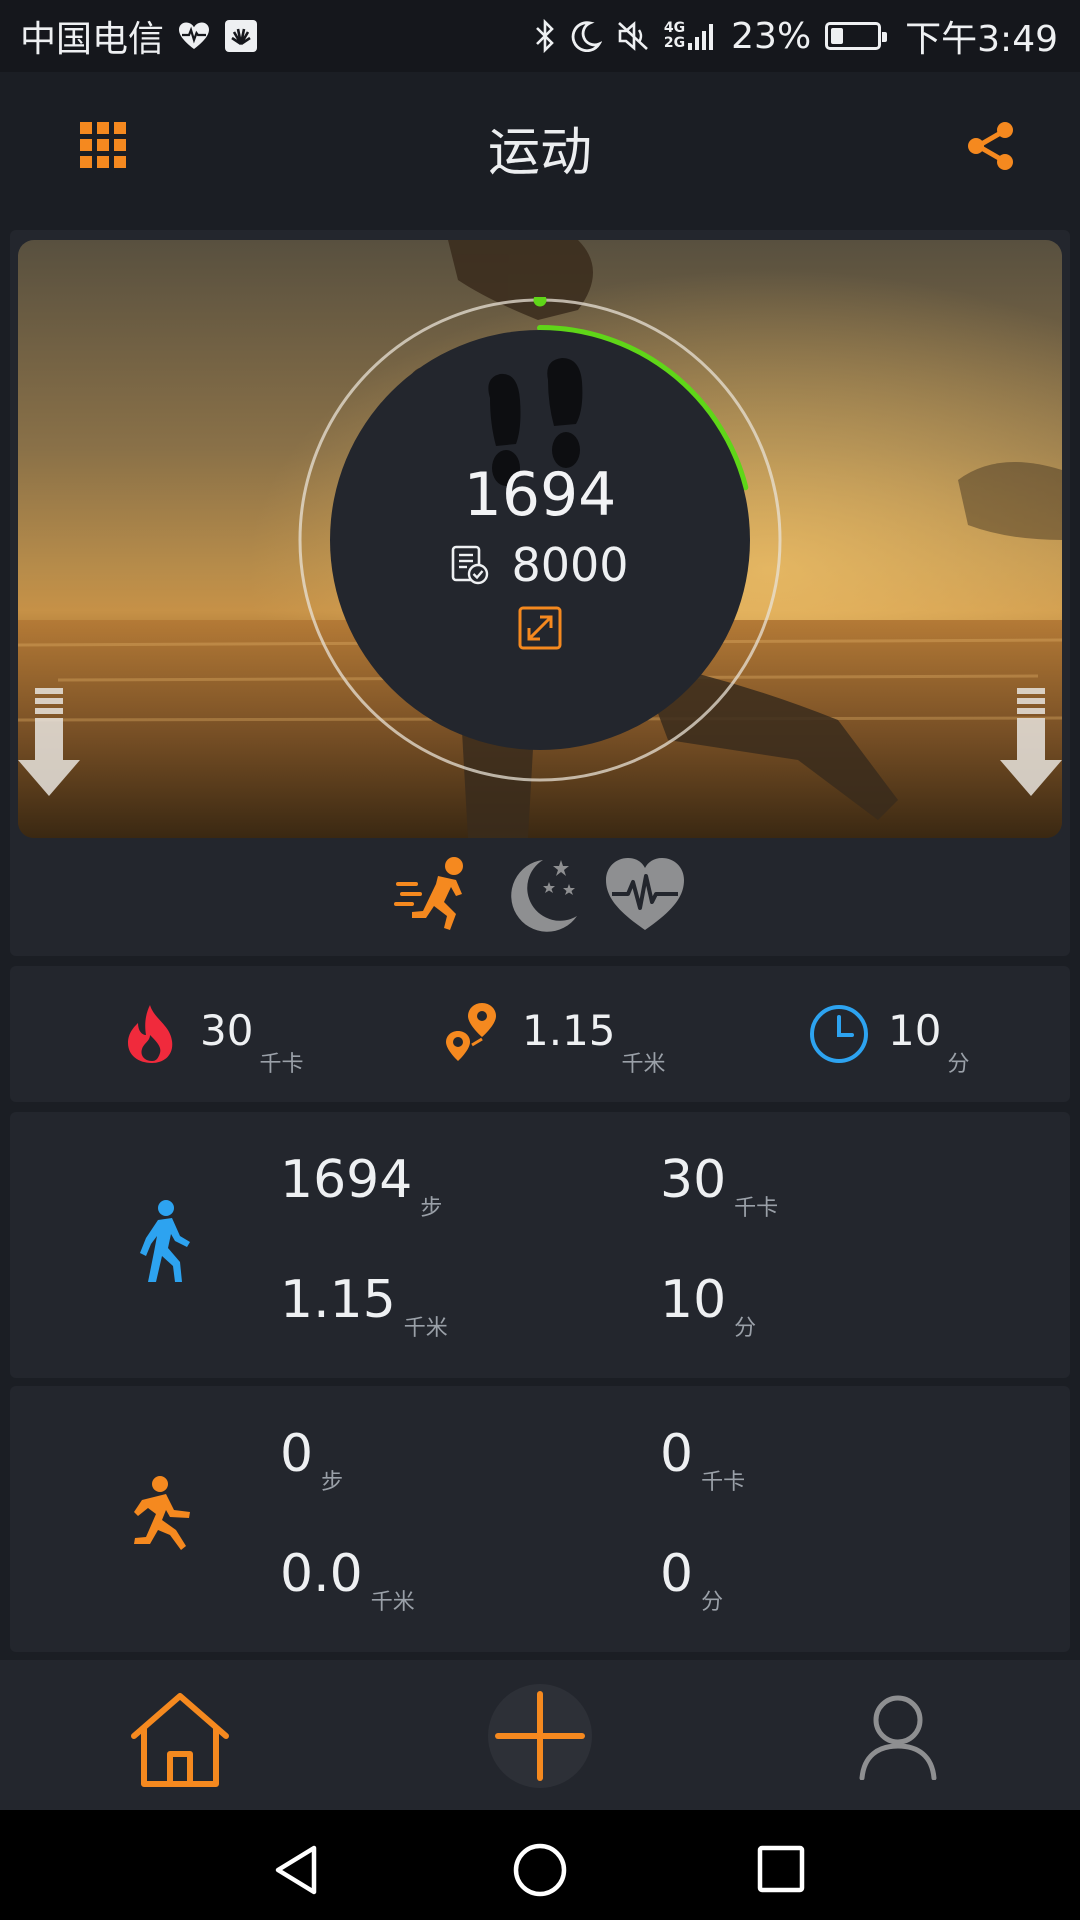 Image resolution: width=1080 pixels, height=1920 pixels. I want to click on bottom-nav, so click(540, 1735).